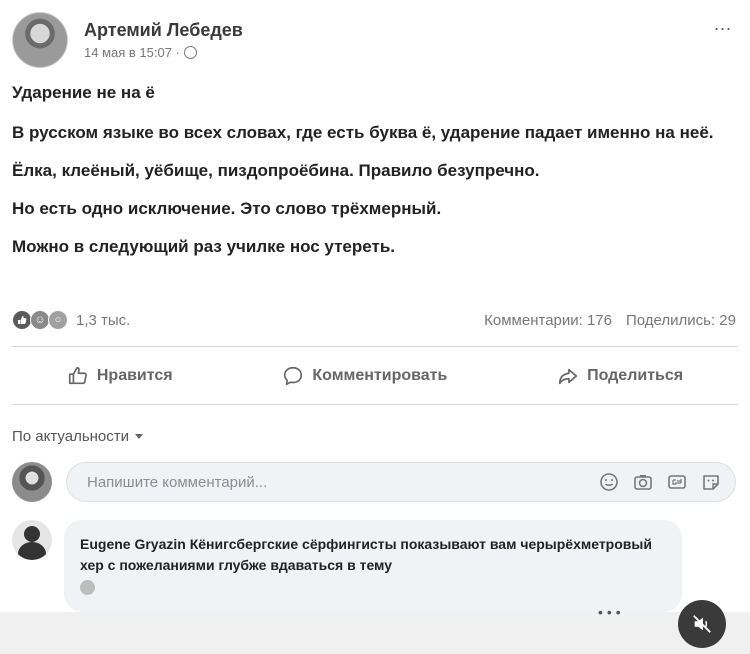  I want to click on like-button: Нравится, so click(120, 376).